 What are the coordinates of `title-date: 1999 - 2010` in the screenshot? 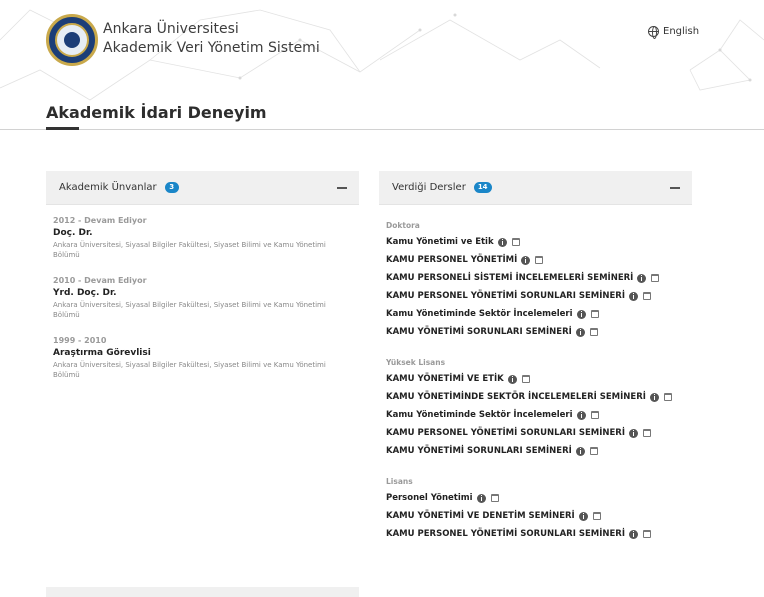 It's located at (80, 340).